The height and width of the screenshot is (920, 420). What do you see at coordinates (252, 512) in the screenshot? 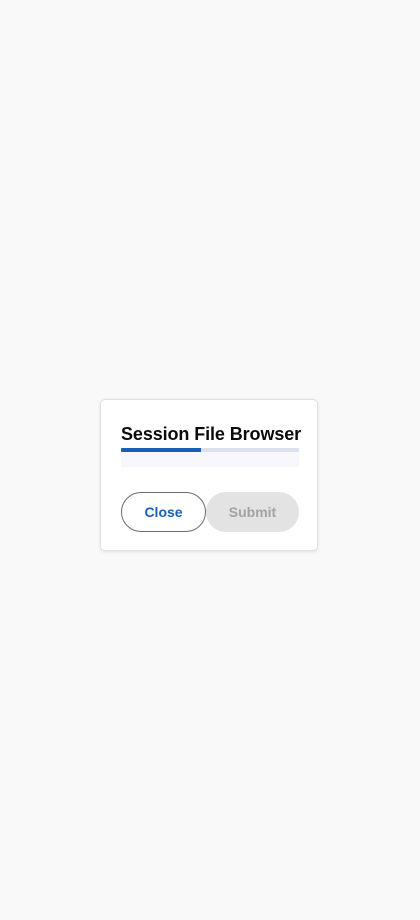
I see `submit-button: Submit` at bounding box center [252, 512].